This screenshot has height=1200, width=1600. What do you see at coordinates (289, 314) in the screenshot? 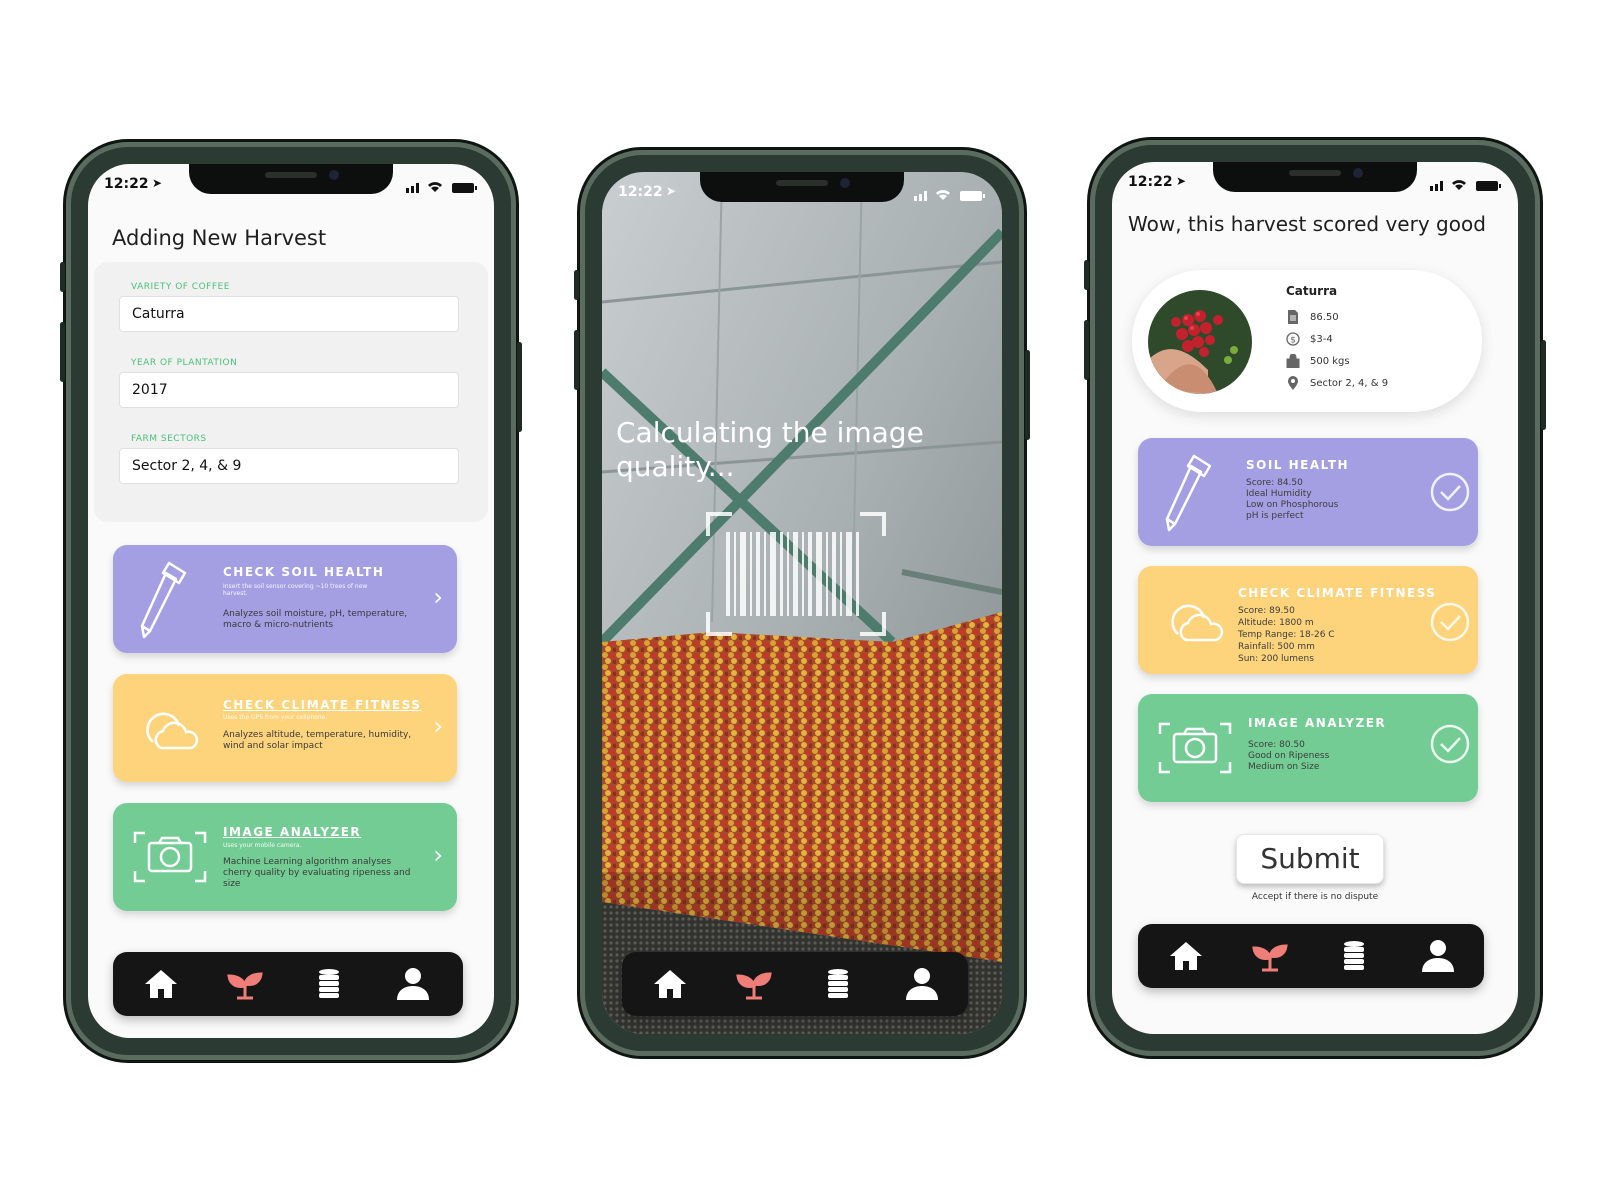
I see `variety-input: Caturra` at bounding box center [289, 314].